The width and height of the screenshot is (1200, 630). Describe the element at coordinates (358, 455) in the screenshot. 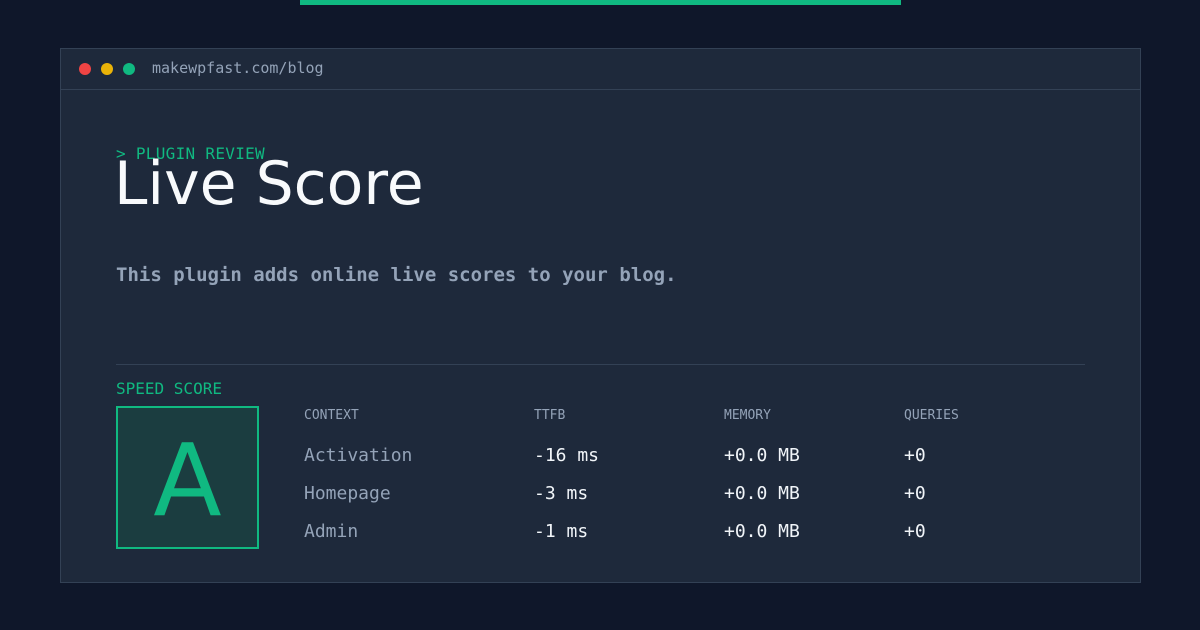

I see `row-activation-context: Activation` at that location.